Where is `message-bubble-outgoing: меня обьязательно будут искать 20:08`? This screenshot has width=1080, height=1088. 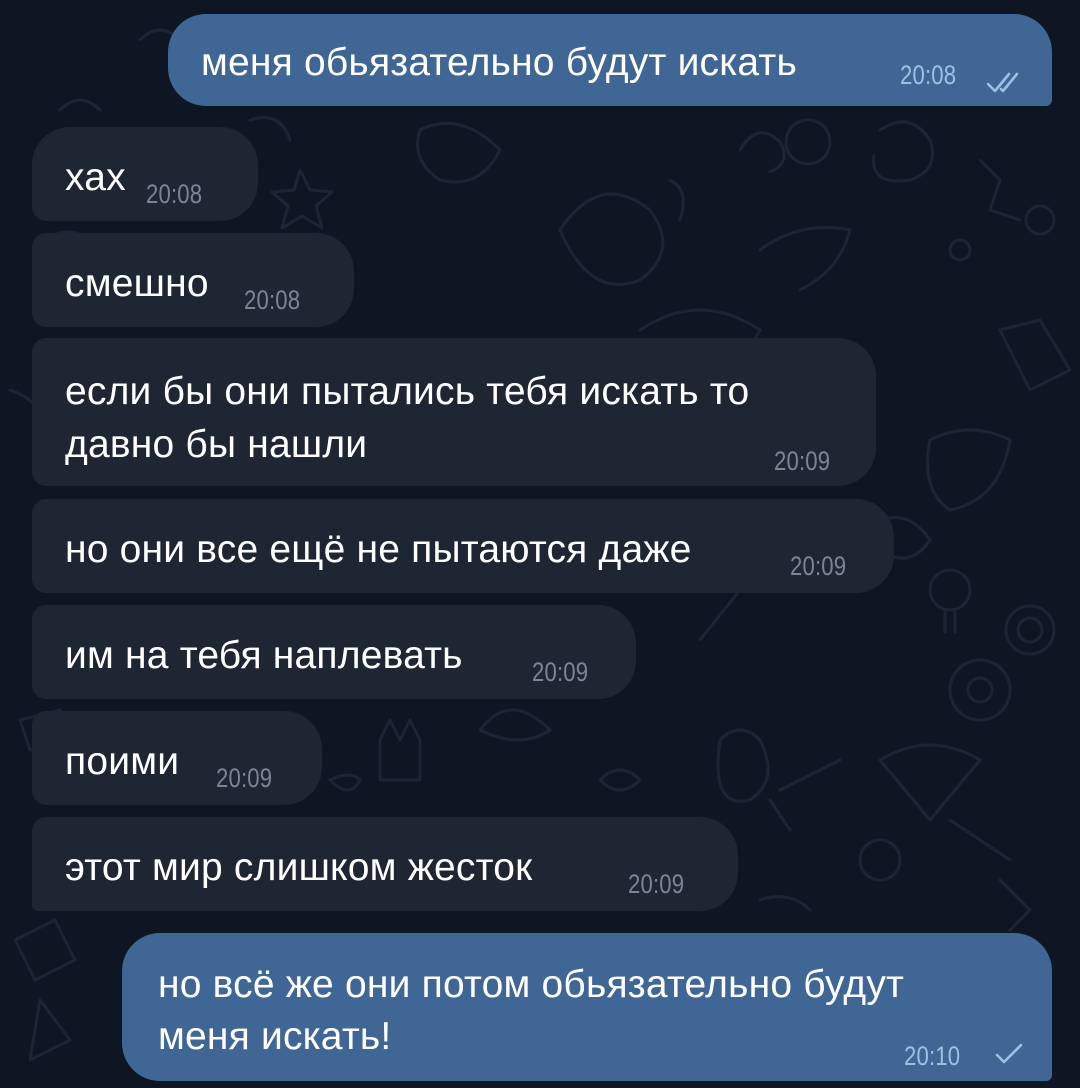 message-bubble-outgoing: меня обьязательно будут искать 20:08 is located at coordinates (610, 60).